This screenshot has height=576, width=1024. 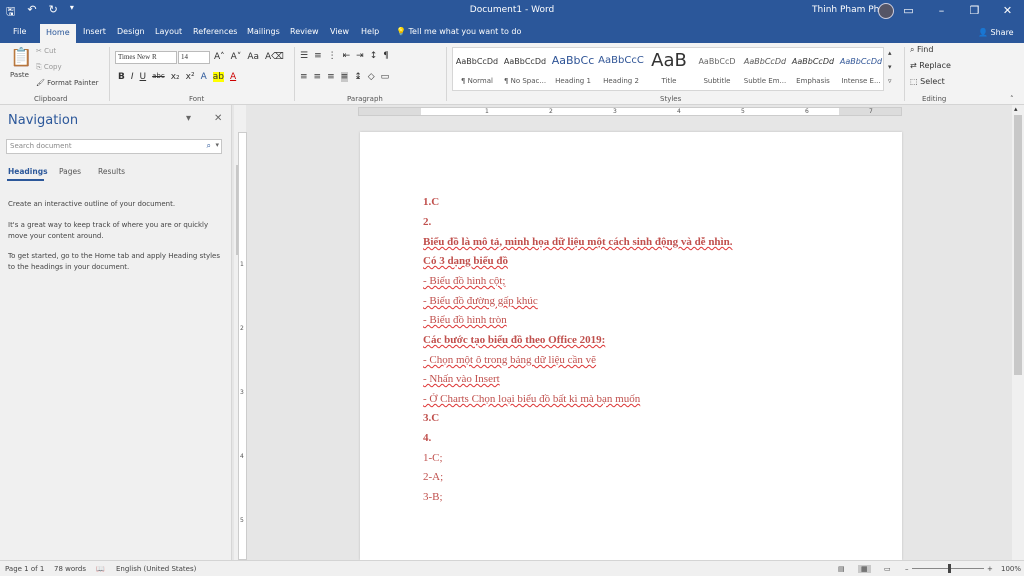 I want to click on document-line: 1.C, so click(x=431, y=202).